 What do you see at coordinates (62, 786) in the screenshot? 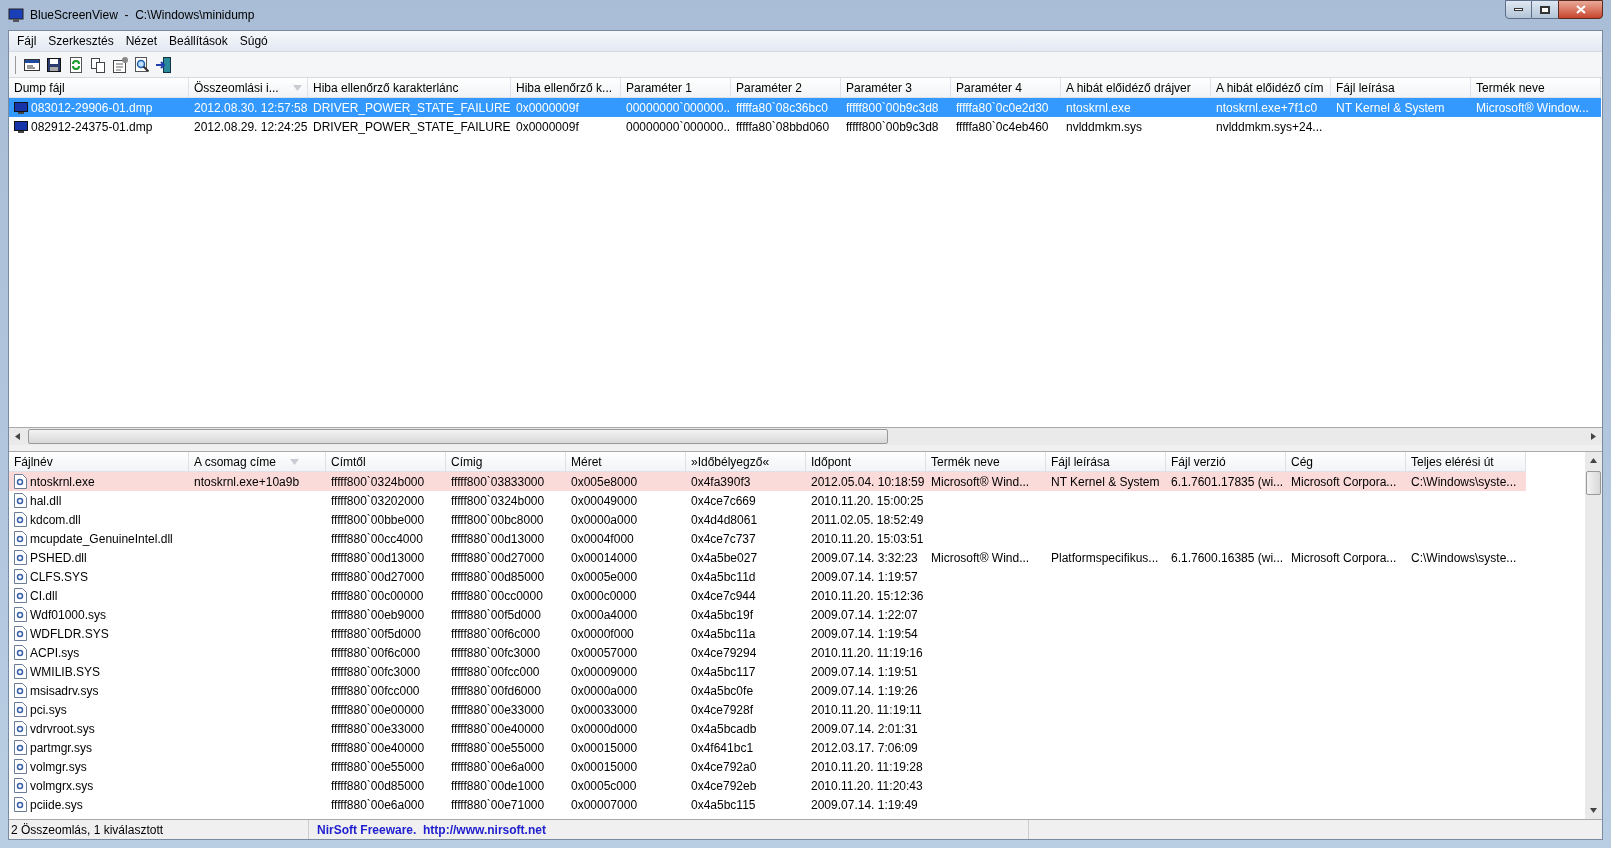
I see `table-cell-text: volmgrx.sys` at bounding box center [62, 786].